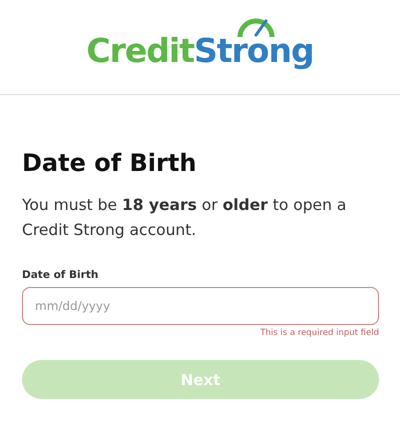  I want to click on page-heading: Date of Birth, so click(110, 163).